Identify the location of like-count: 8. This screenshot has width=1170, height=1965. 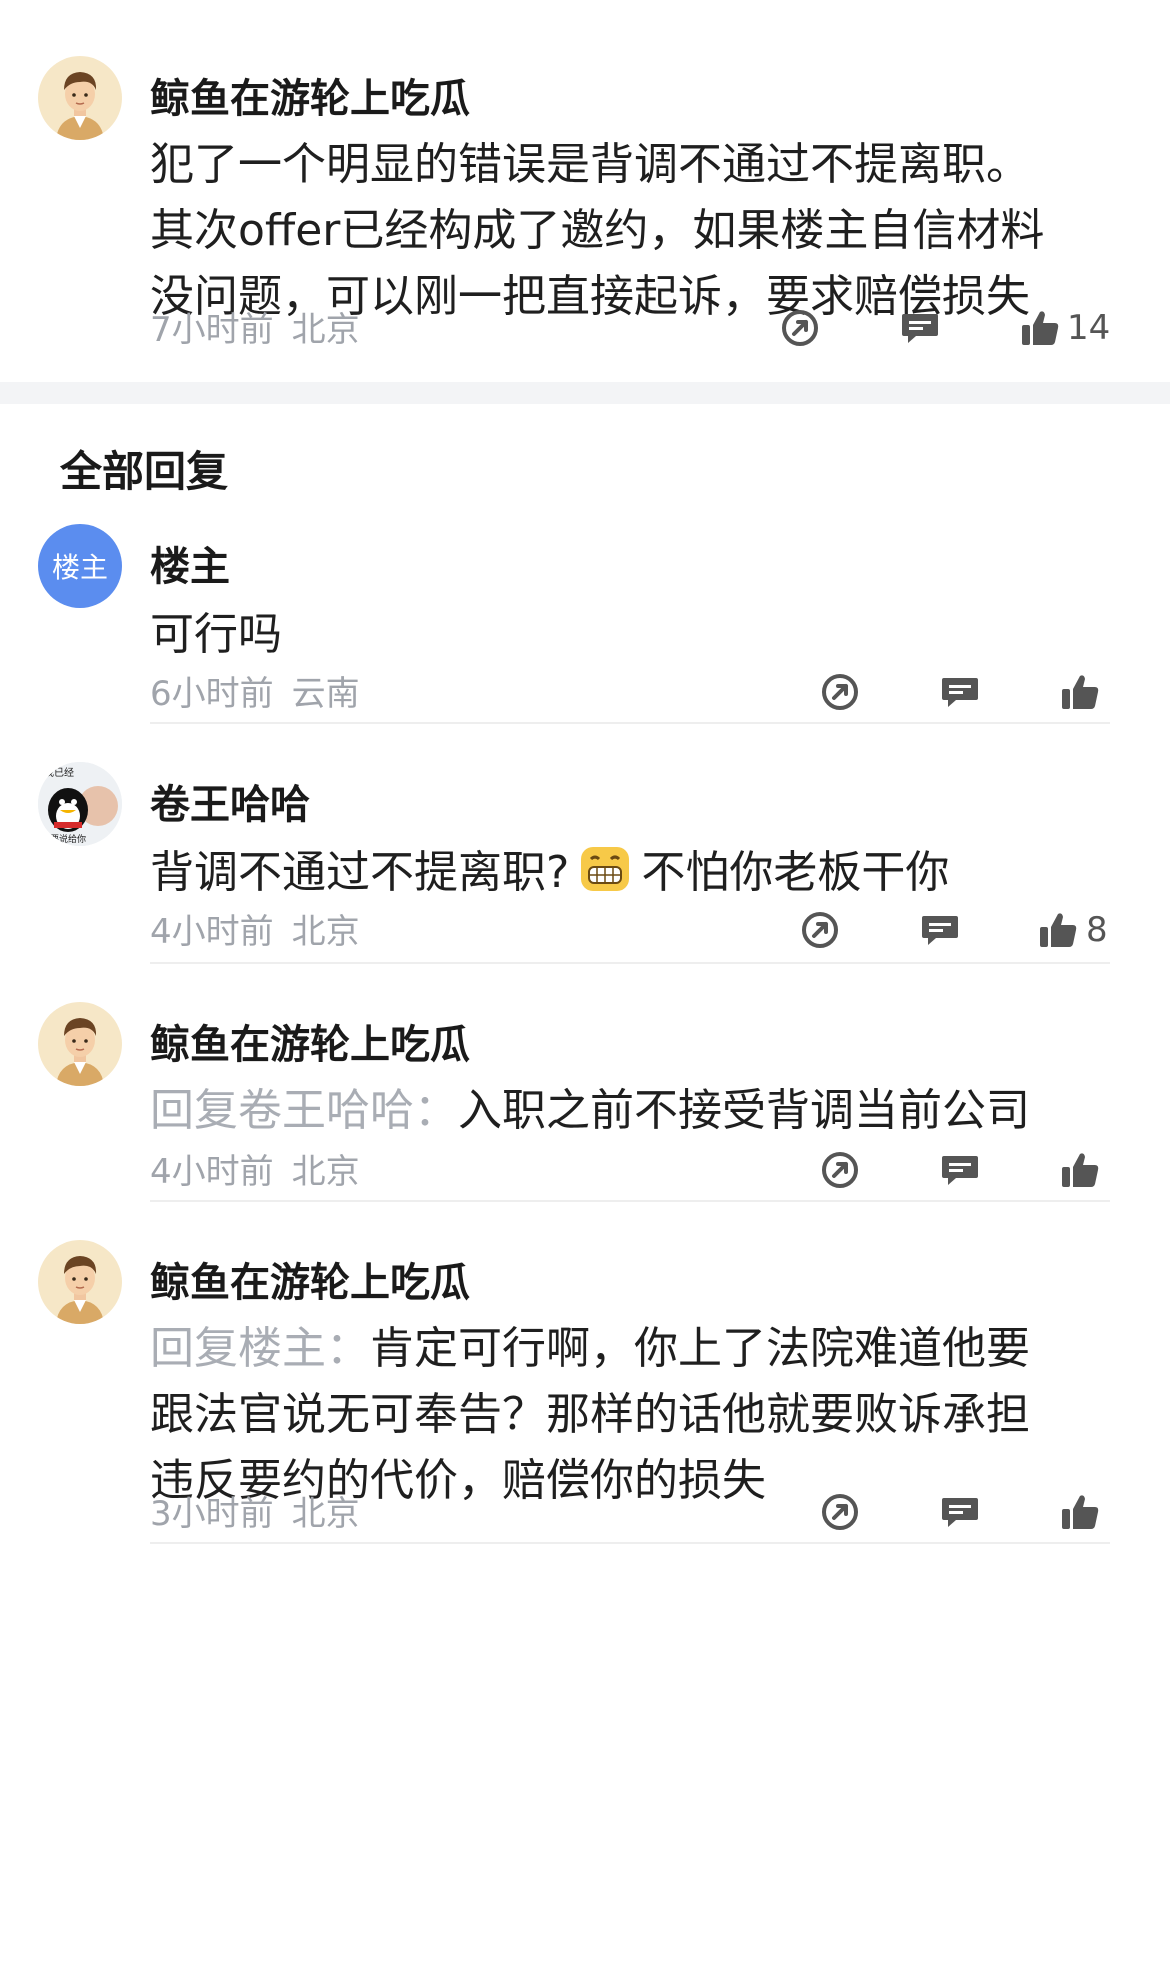
(1097, 930).